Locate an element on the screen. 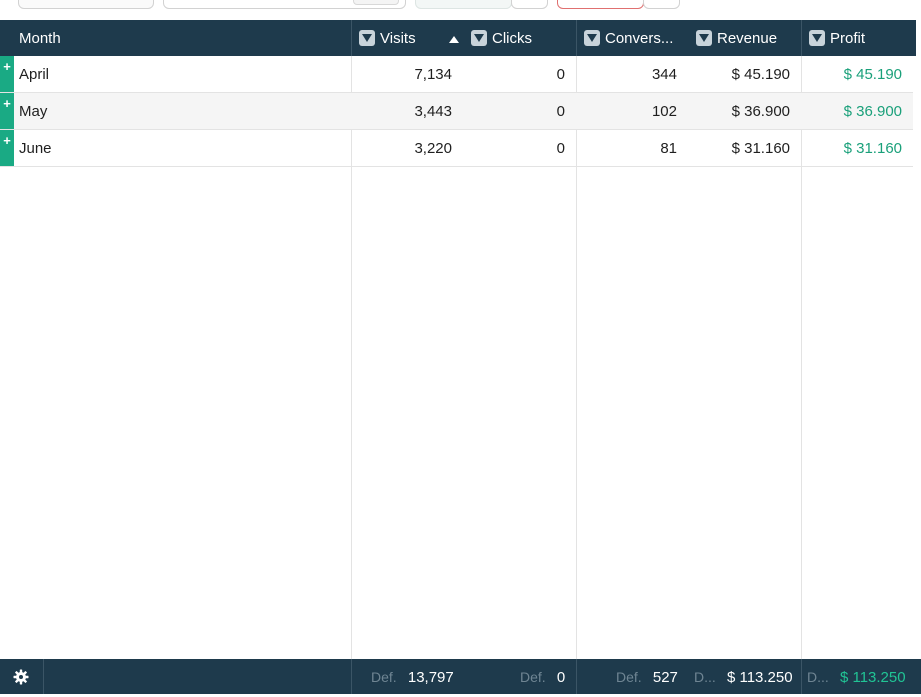  cell-conversions: 81 is located at coordinates (668, 148).